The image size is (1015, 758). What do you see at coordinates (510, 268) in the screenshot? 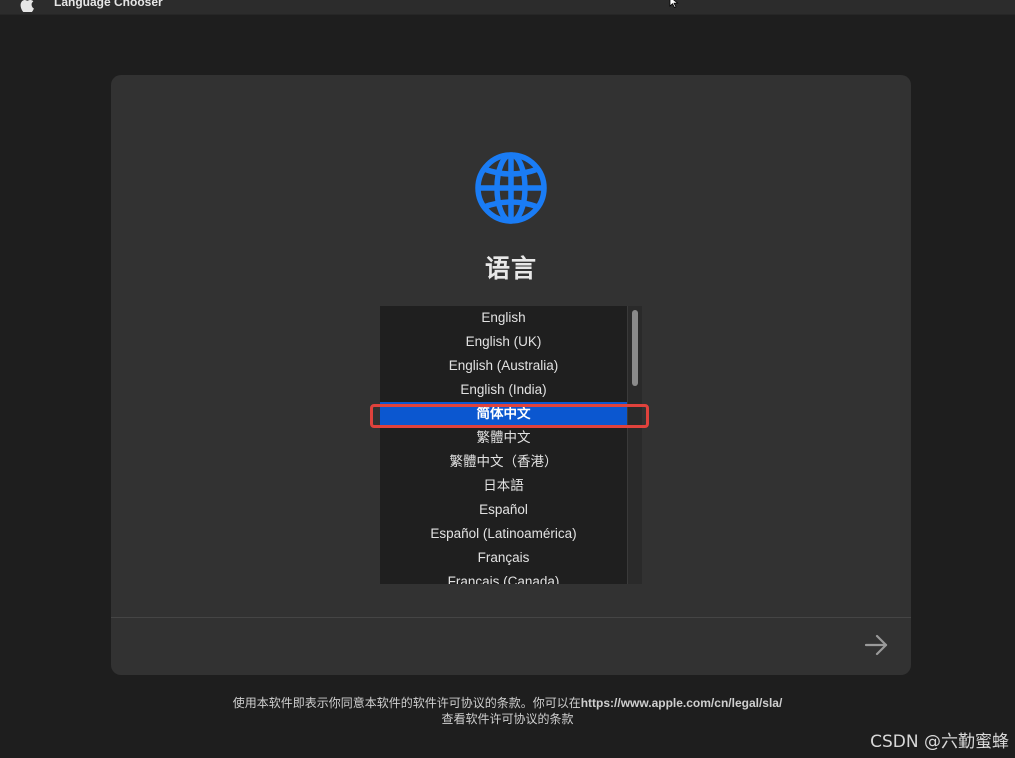
I see `page-title: 语言` at bounding box center [510, 268].